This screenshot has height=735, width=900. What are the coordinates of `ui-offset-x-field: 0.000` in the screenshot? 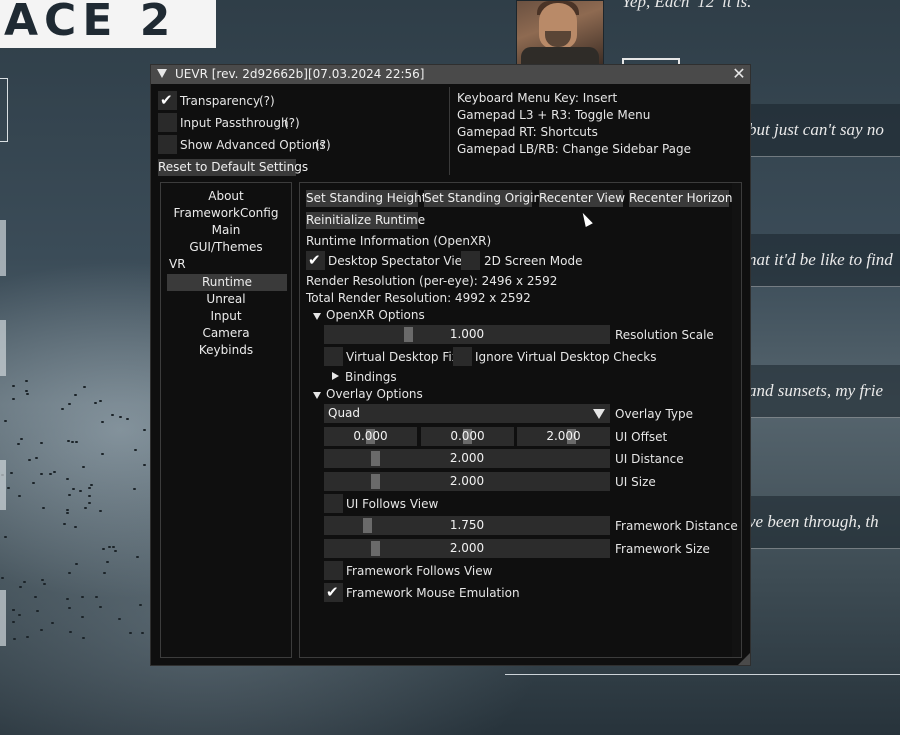 It's located at (370, 436).